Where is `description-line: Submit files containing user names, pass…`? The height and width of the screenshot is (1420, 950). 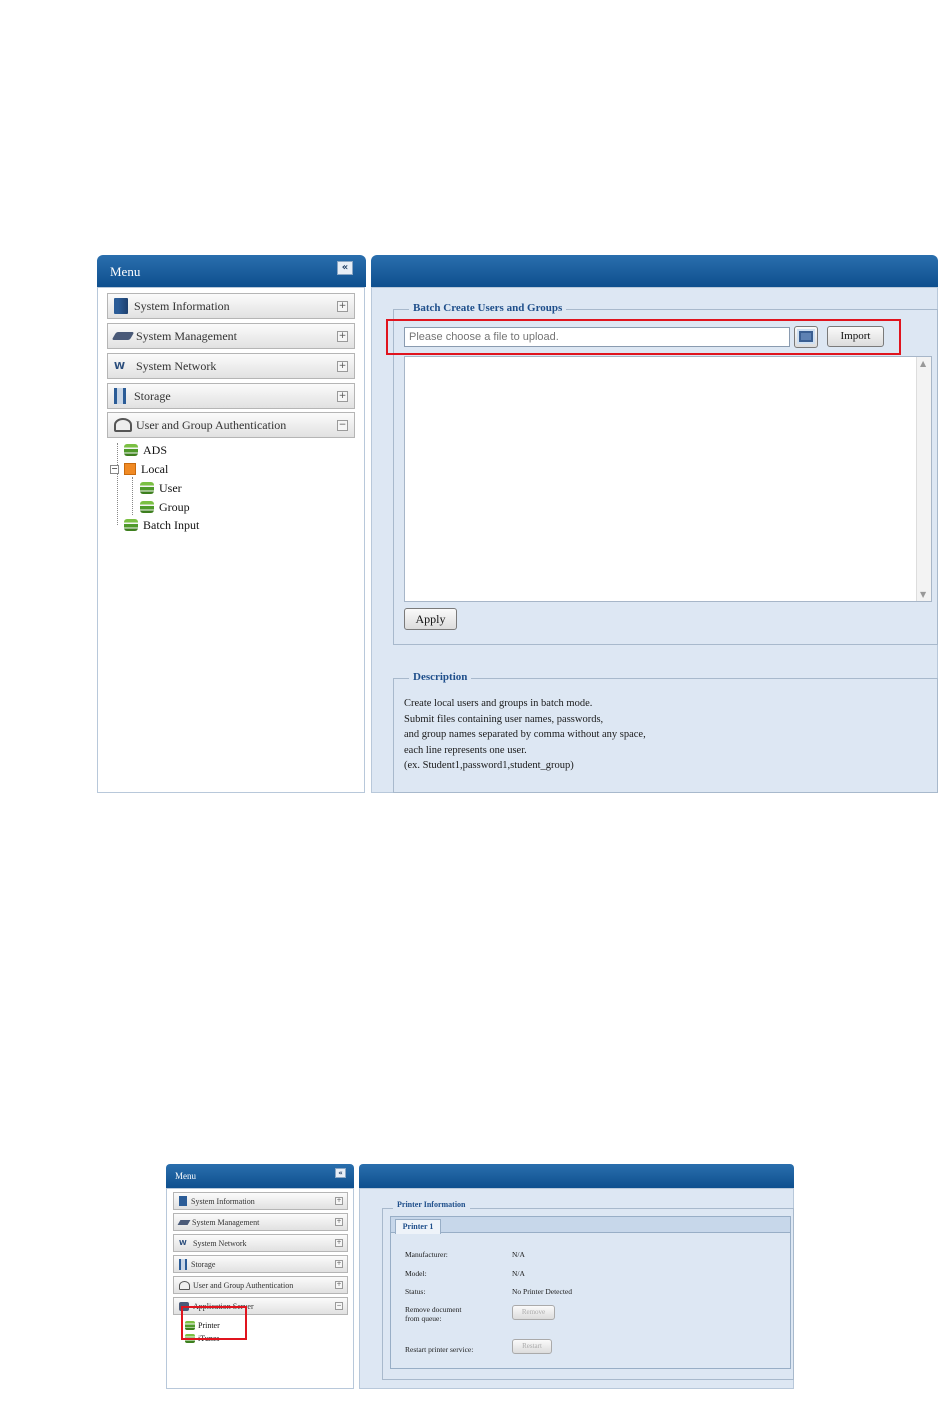
description-line: Submit files containing user names, pass… is located at coordinates (504, 719).